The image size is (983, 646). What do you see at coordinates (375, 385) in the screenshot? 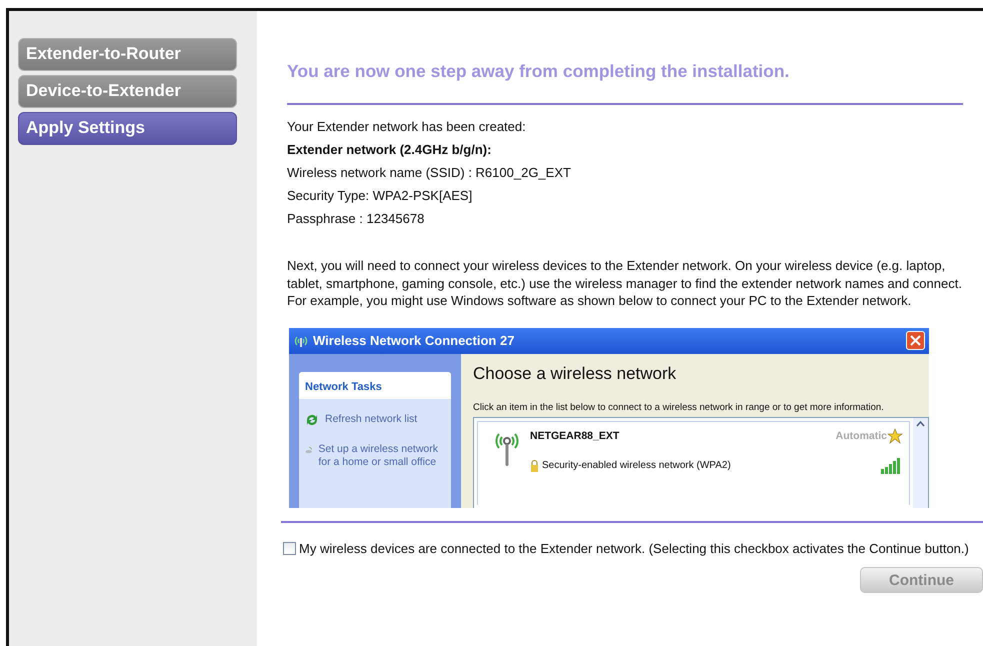
I see `tasks-heading: Network Tasks` at bounding box center [375, 385].